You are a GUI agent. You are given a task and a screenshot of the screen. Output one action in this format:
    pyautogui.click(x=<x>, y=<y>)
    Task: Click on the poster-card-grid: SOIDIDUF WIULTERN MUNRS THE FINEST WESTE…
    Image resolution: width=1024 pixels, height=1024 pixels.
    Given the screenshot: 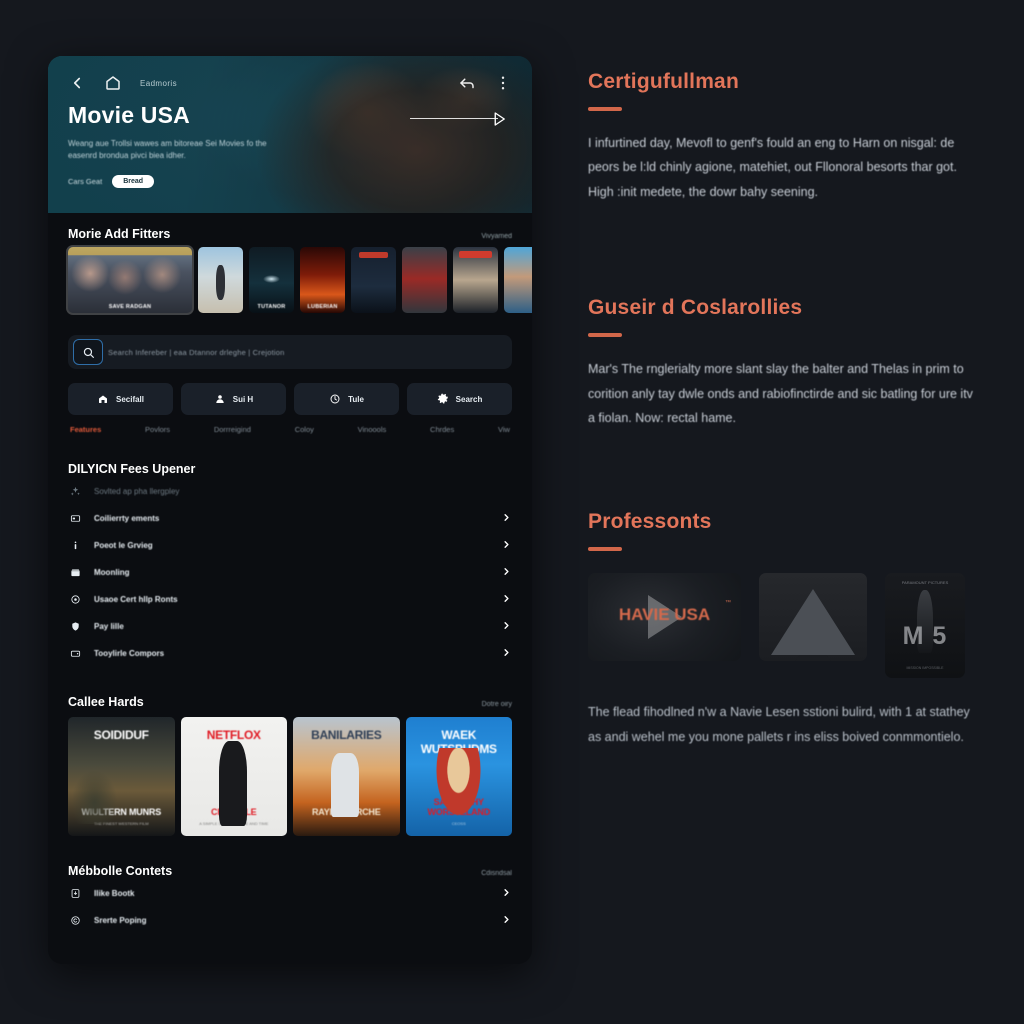 What is the action you would take?
    pyautogui.click(x=290, y=776)
    